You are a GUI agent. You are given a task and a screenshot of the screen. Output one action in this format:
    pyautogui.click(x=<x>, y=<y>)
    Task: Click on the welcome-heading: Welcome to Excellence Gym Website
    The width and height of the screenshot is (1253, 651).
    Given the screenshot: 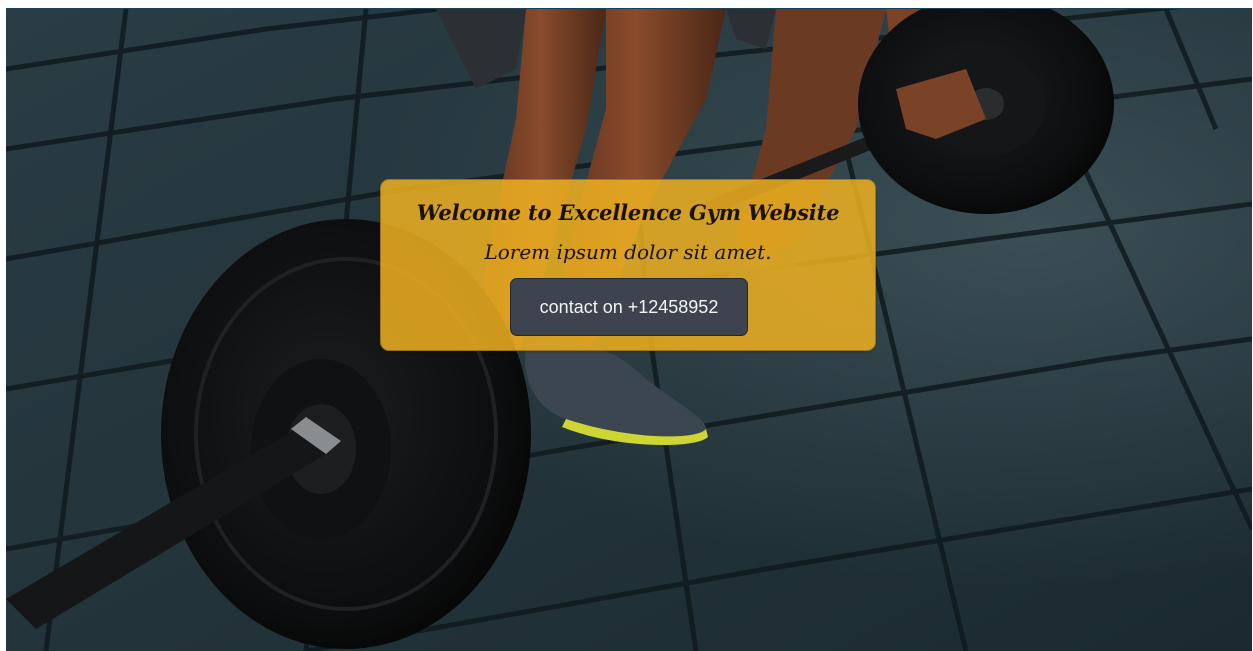 What is the action you would take?
    pyautogui.click(x=628, y=212)
    